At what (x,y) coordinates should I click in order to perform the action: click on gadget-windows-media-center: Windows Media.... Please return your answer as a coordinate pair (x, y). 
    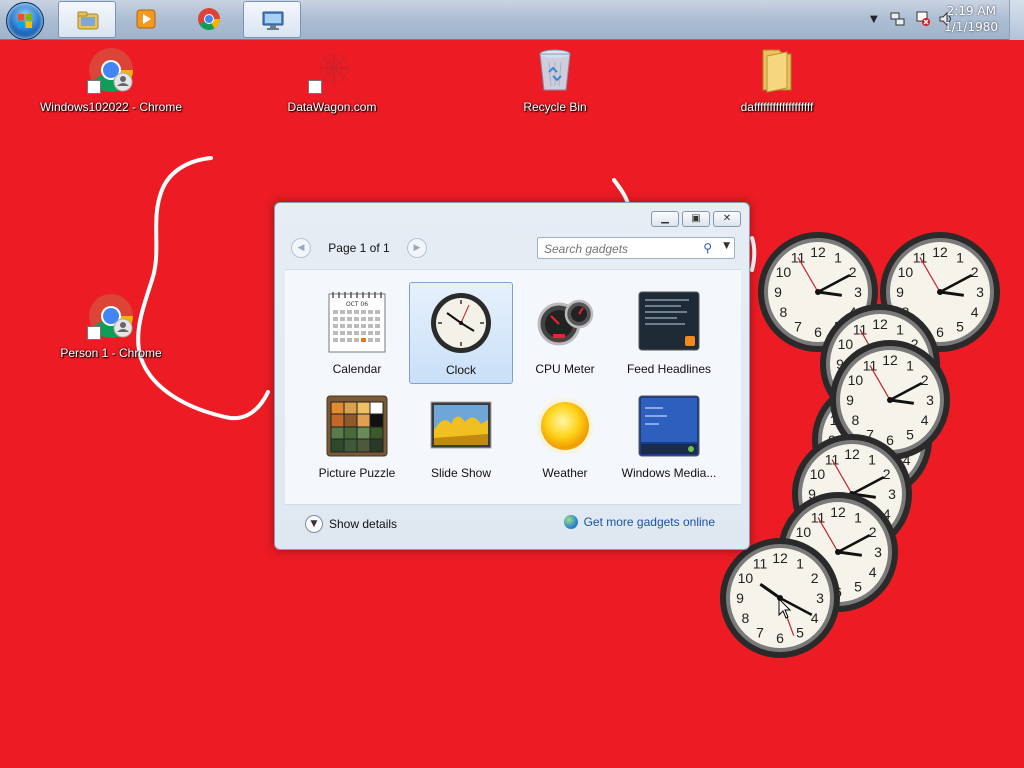
    Looking at the image, I should click on (669, 437).